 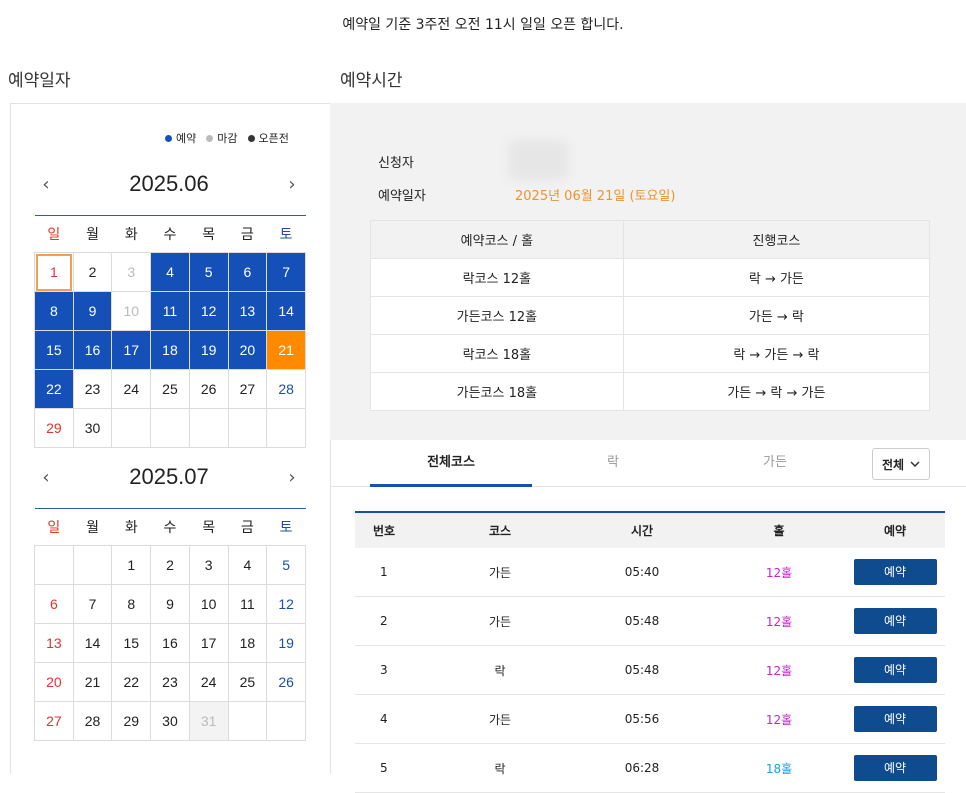 What do you see at coordinates (650, 670) in the screenshot?
I see `tee-time-row: 3 락 05:48 12홀 예약` at bounding box center [650, 670].